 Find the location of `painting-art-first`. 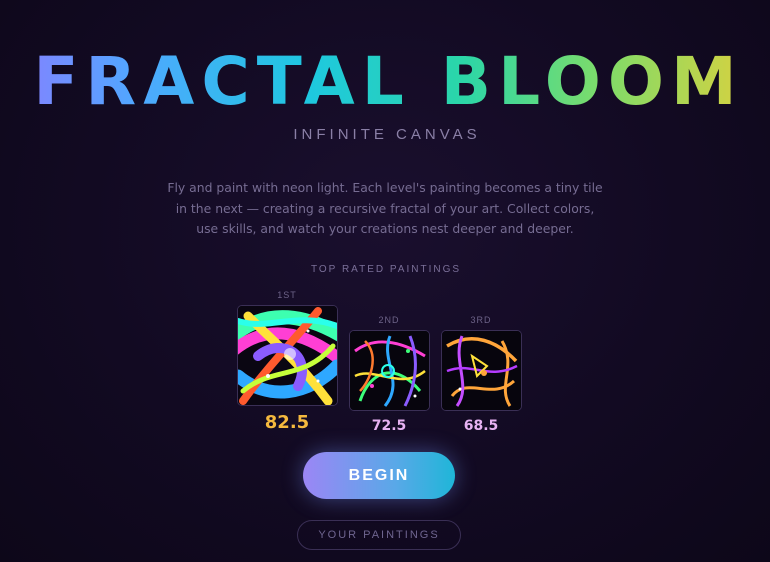

painting-art-first is located at coordinates (287, 355).